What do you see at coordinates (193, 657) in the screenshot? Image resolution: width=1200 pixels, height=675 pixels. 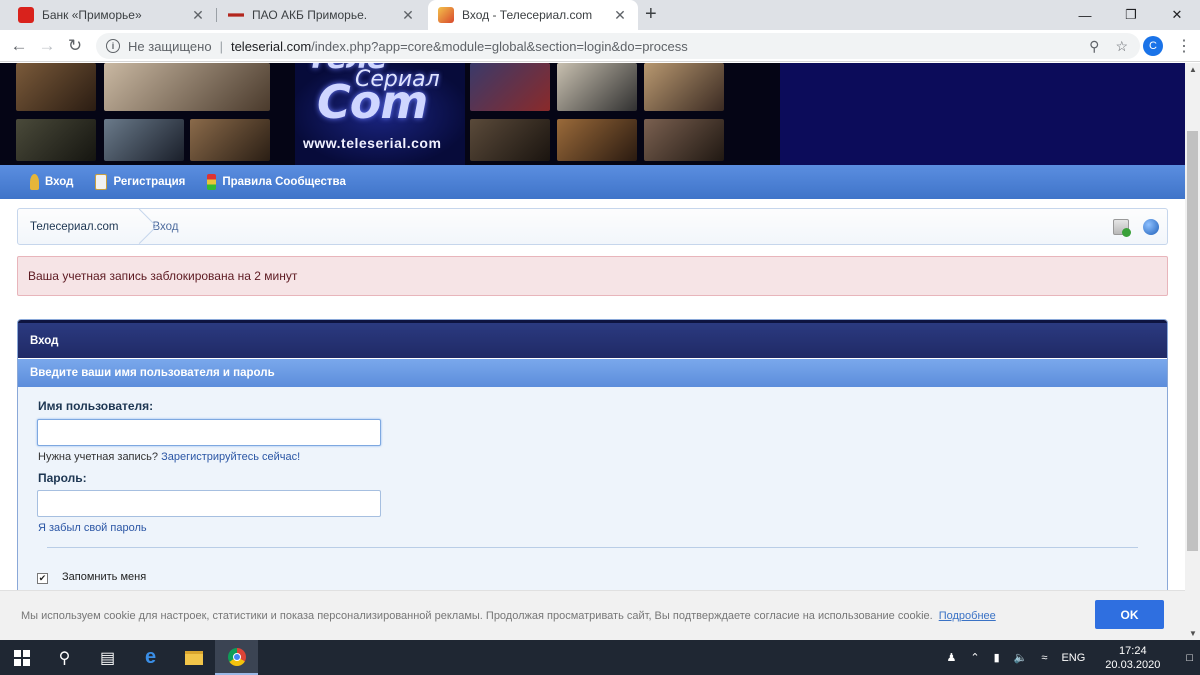 I see `file-explorer-icon` at bounding box center [193, 657].